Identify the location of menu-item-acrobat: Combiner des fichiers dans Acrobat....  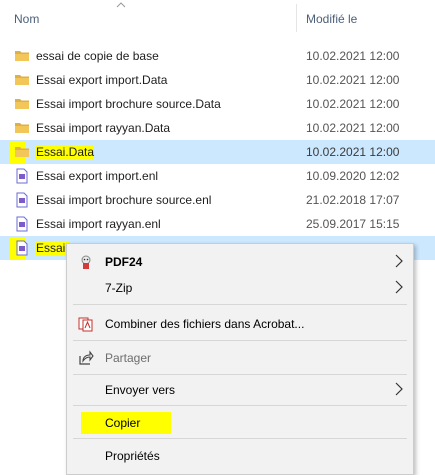
(240, 324).